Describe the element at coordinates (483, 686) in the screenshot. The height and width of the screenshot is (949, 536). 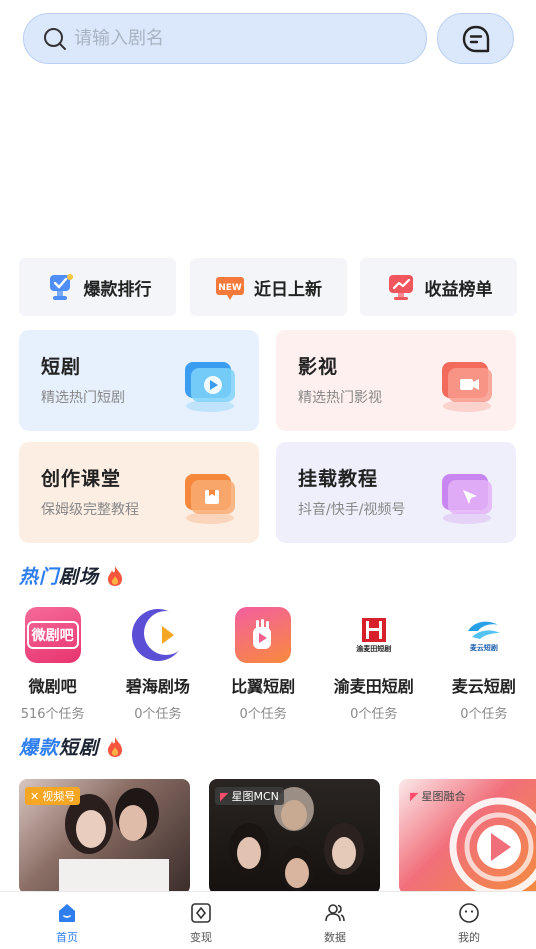
I see `theater-name: 麦云短剧` at that location.